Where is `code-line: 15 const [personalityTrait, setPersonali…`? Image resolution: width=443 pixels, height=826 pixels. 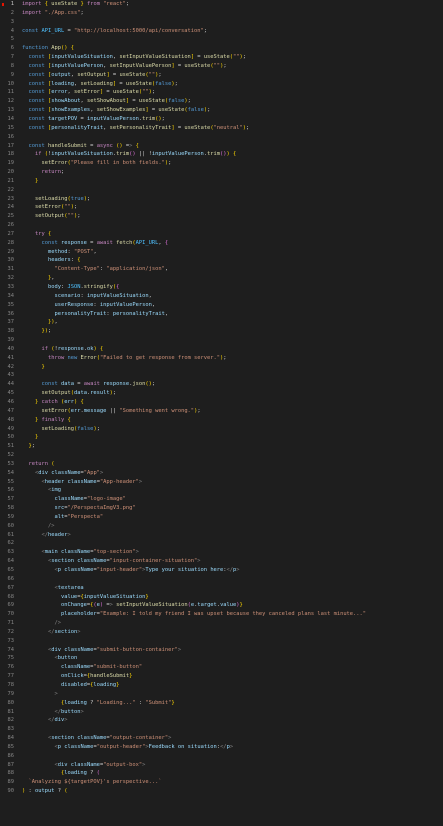 code-line: 15 const [personalityTrait, setPersonali… is located at coordinates (221, 128).